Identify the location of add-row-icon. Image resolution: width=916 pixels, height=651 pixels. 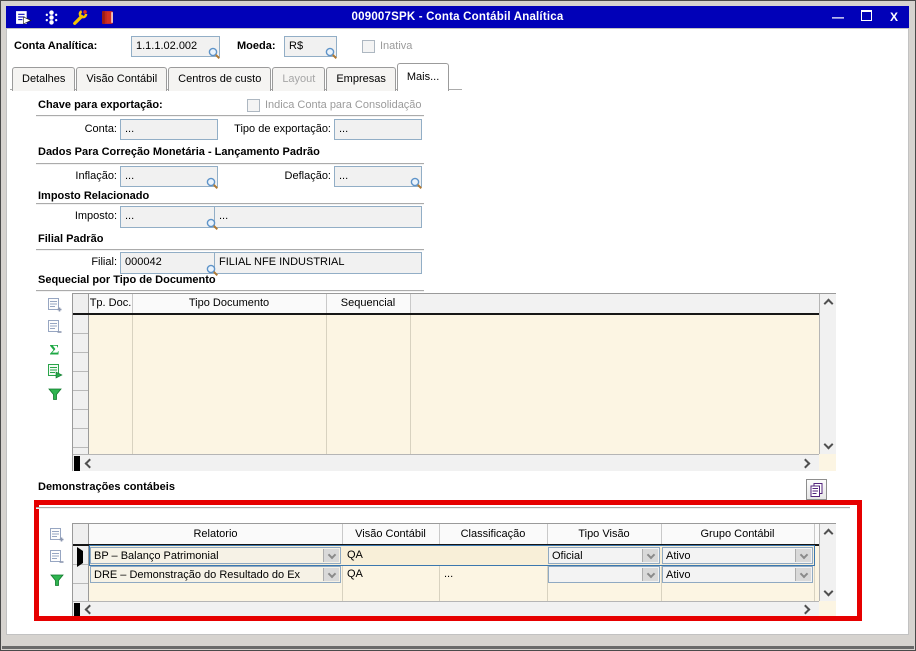
(55, 305).